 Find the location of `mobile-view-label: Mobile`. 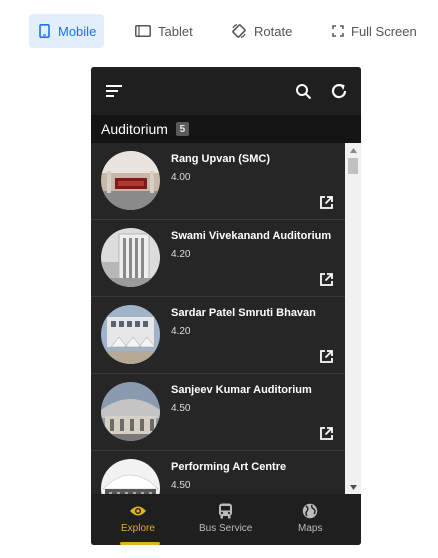

mobile-view-label: Mobile is located at coordinates (77, 31).